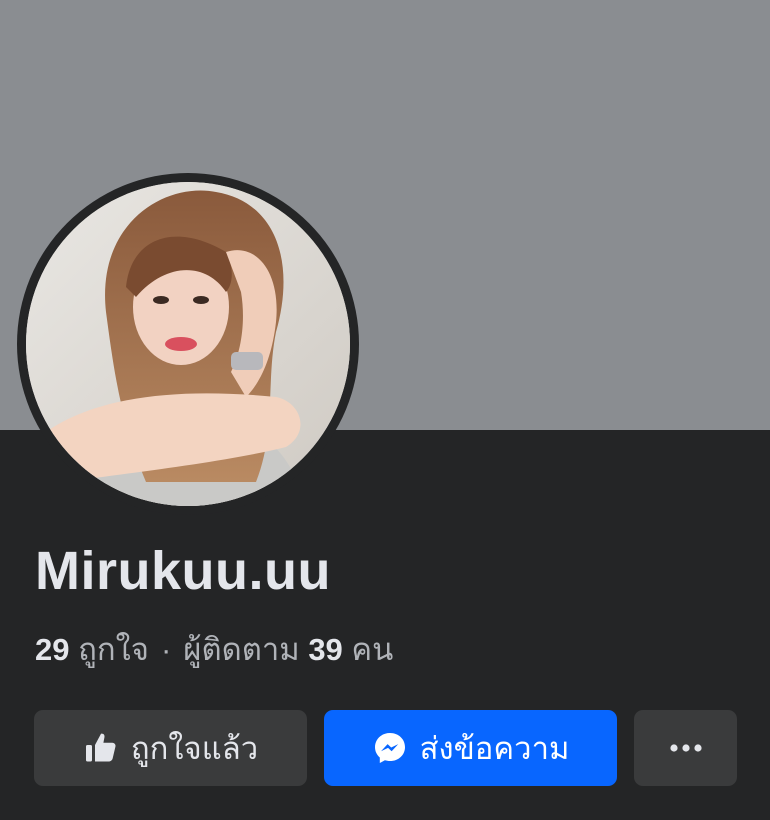 This screenshot has width=770, height=820. What do you see at coordinates (194, 748) in the screenshot?
I see `liked-button-label: ถูกใจแล้ว` at bounding box center [194, 748].